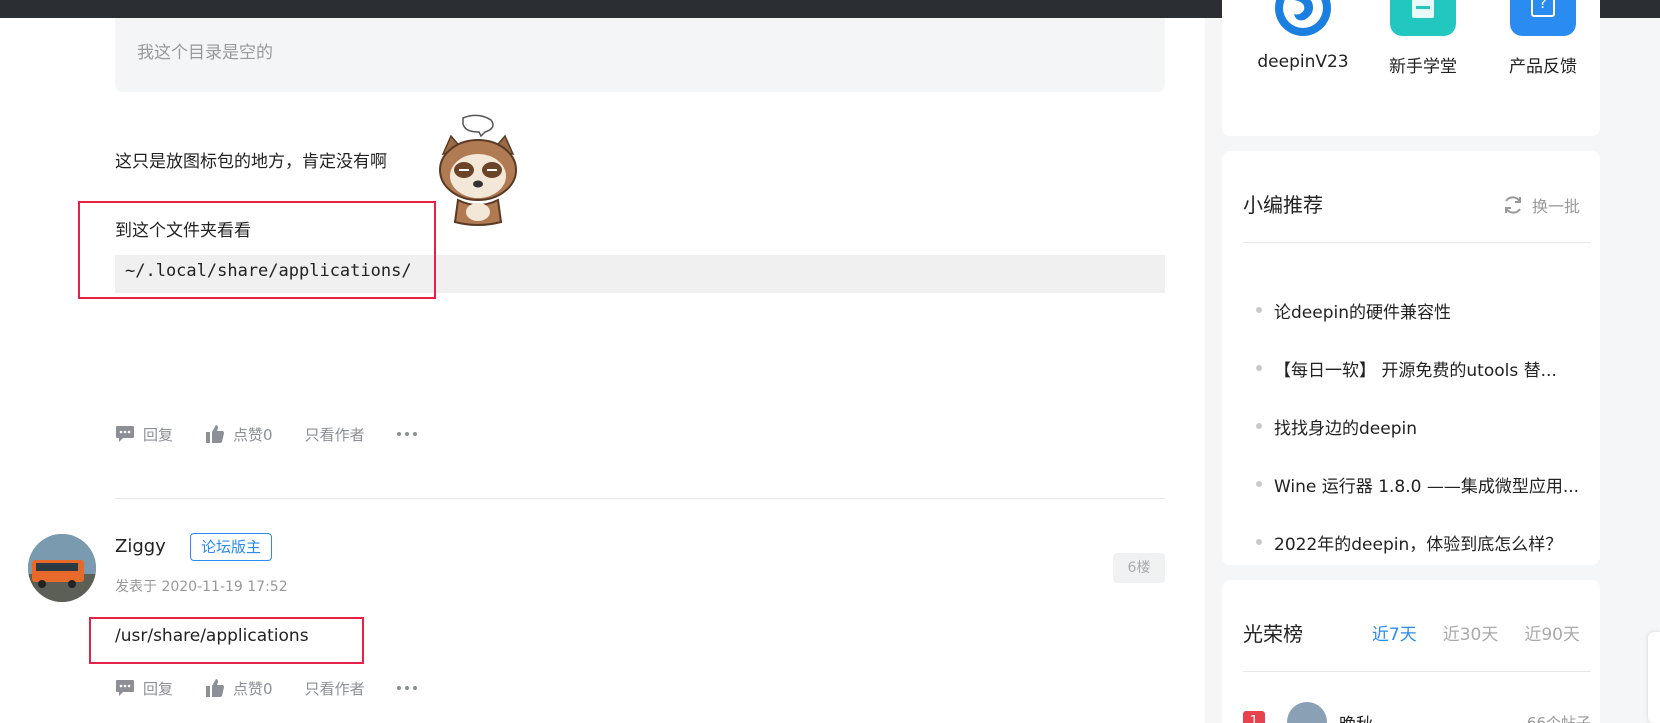 The image size is (1660, 723). Describe the element at coordinates (1543, 38) in the screenshot. I see `quick-link-feedback: ? 产品反馈` at that location.